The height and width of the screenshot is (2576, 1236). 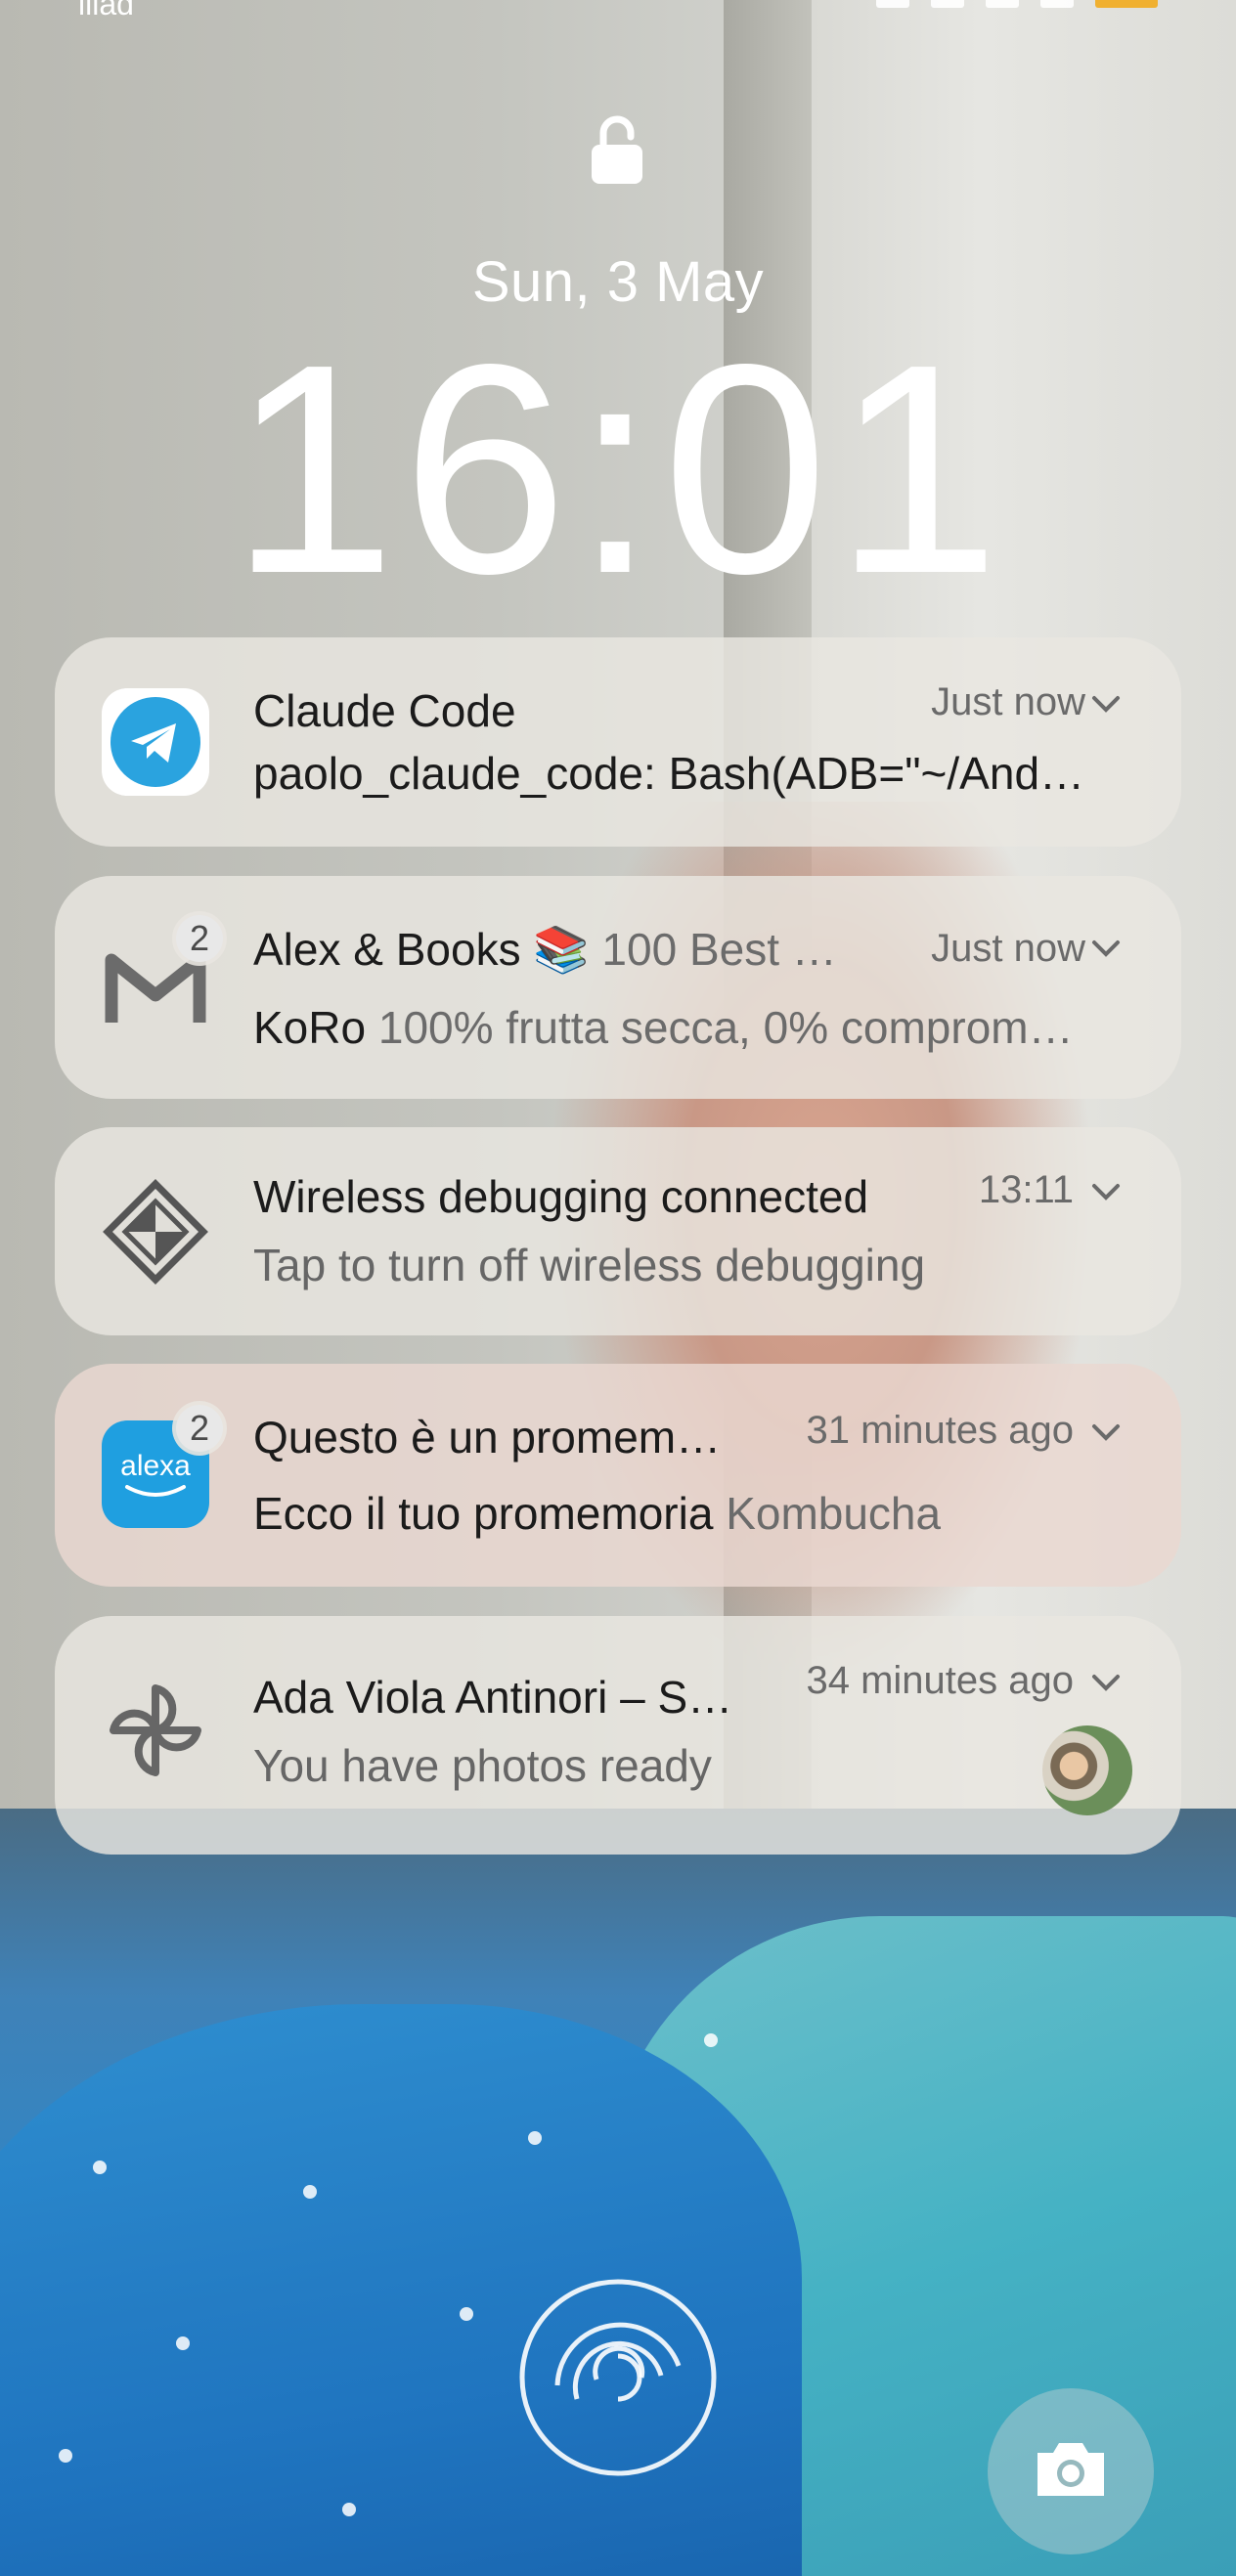 What do you see at coordinates (892, 4) in the screenshot?
I see `nfc-icon` at bounding box center [892, 4].